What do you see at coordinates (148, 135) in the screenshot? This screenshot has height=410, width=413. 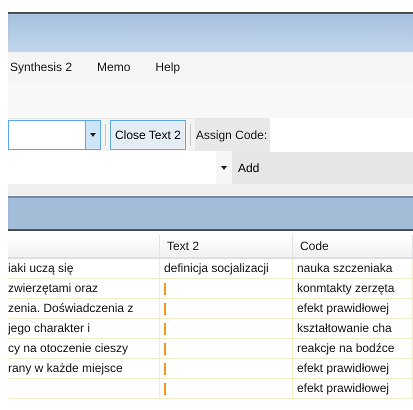 I see `close-text-button: Close Text 2` at bounding box center [148, 135].